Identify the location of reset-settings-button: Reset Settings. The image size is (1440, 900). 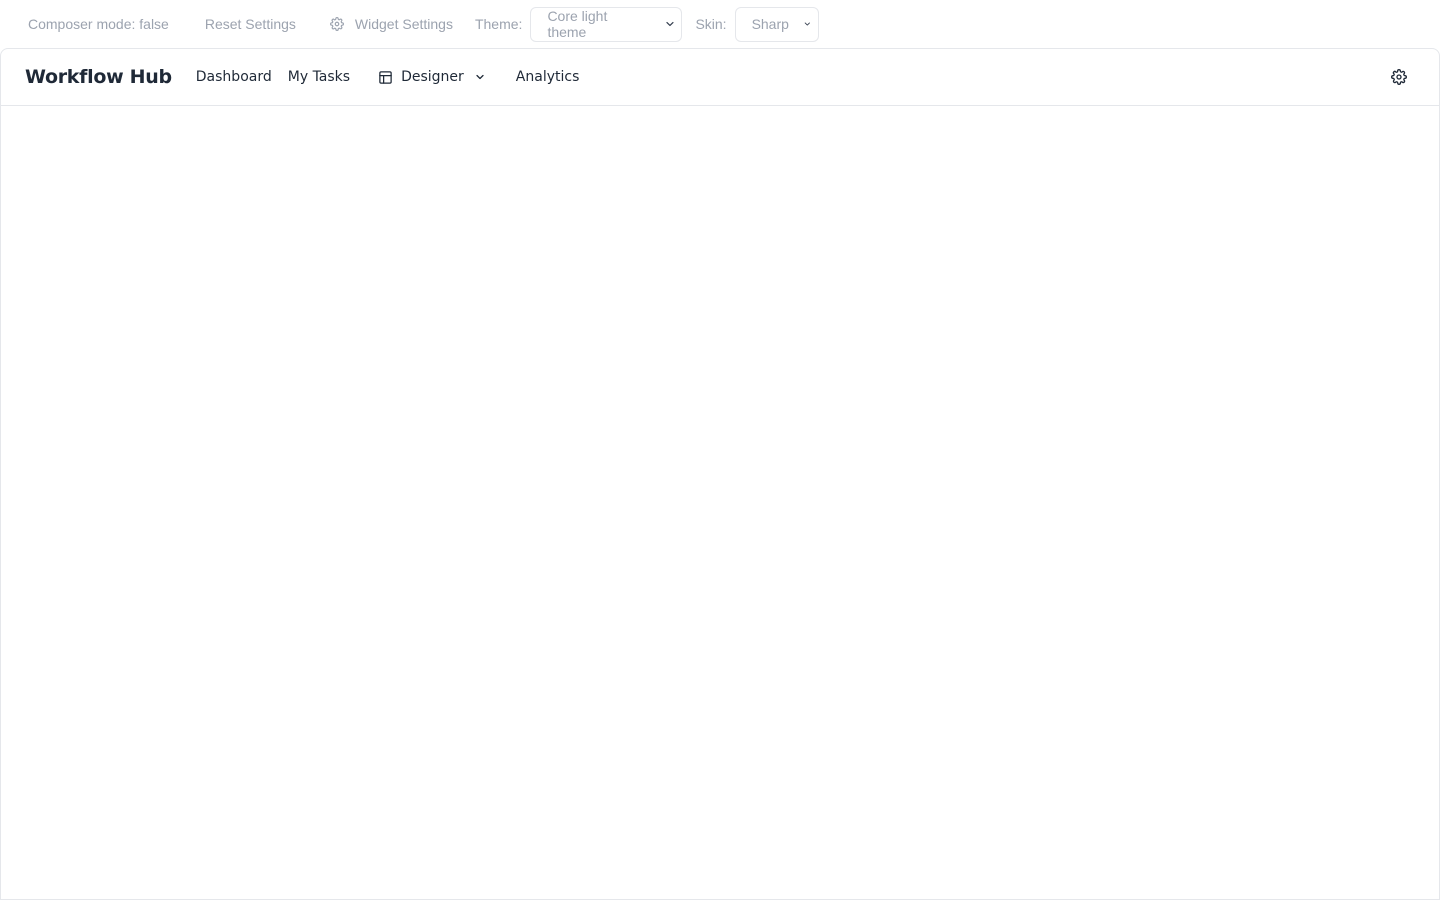
(250, 24).